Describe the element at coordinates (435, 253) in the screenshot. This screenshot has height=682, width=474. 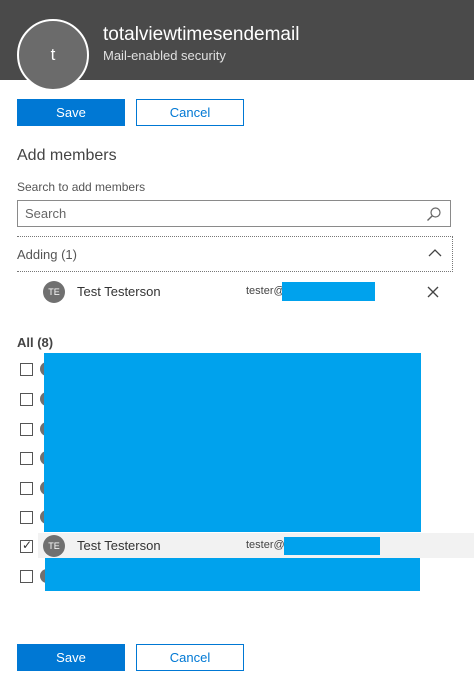
I see `chevron-up-icon` at that location.